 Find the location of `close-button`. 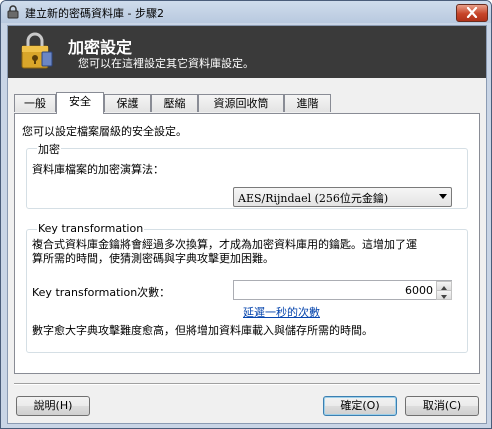

close-button is located at coordinates (472, 13).